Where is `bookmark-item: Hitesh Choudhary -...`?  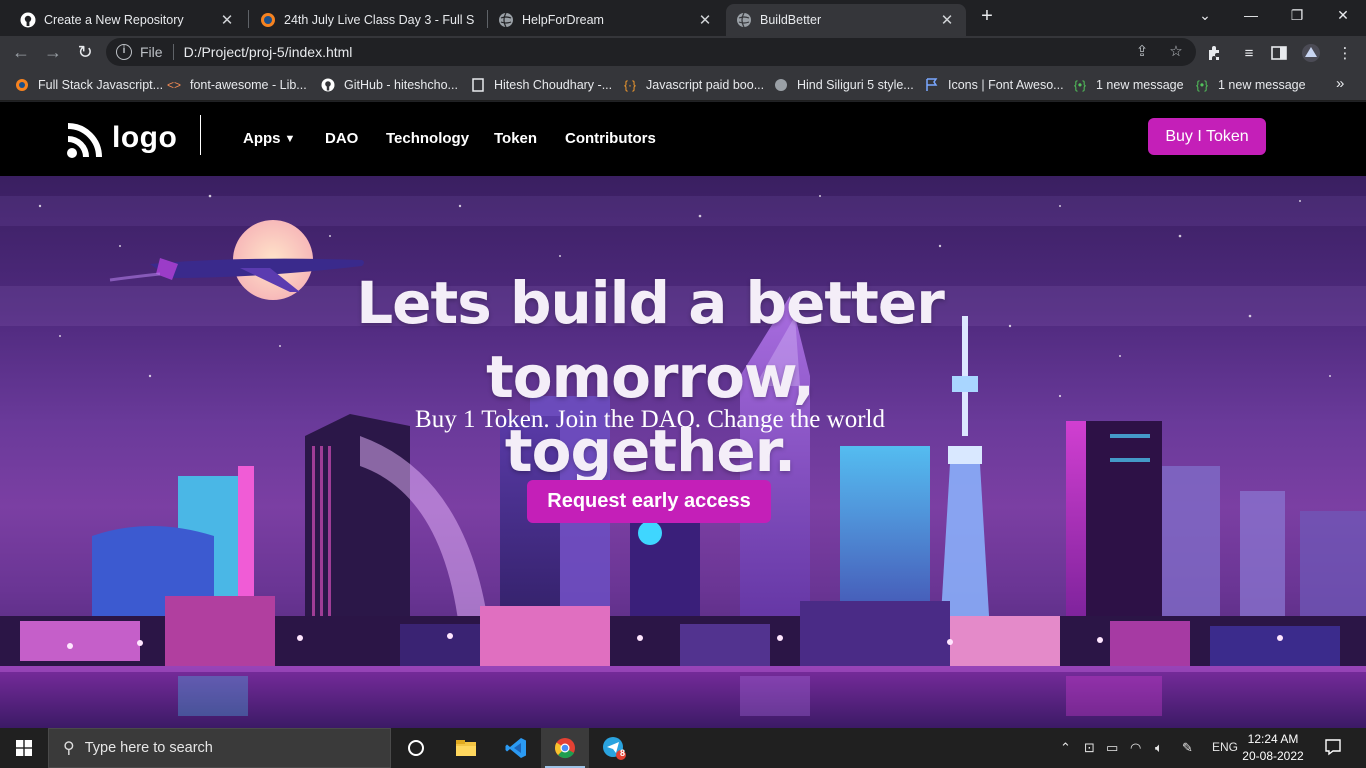 bookmark-item: Hitesh Choudhary -... is located at coordinates (541, 85).